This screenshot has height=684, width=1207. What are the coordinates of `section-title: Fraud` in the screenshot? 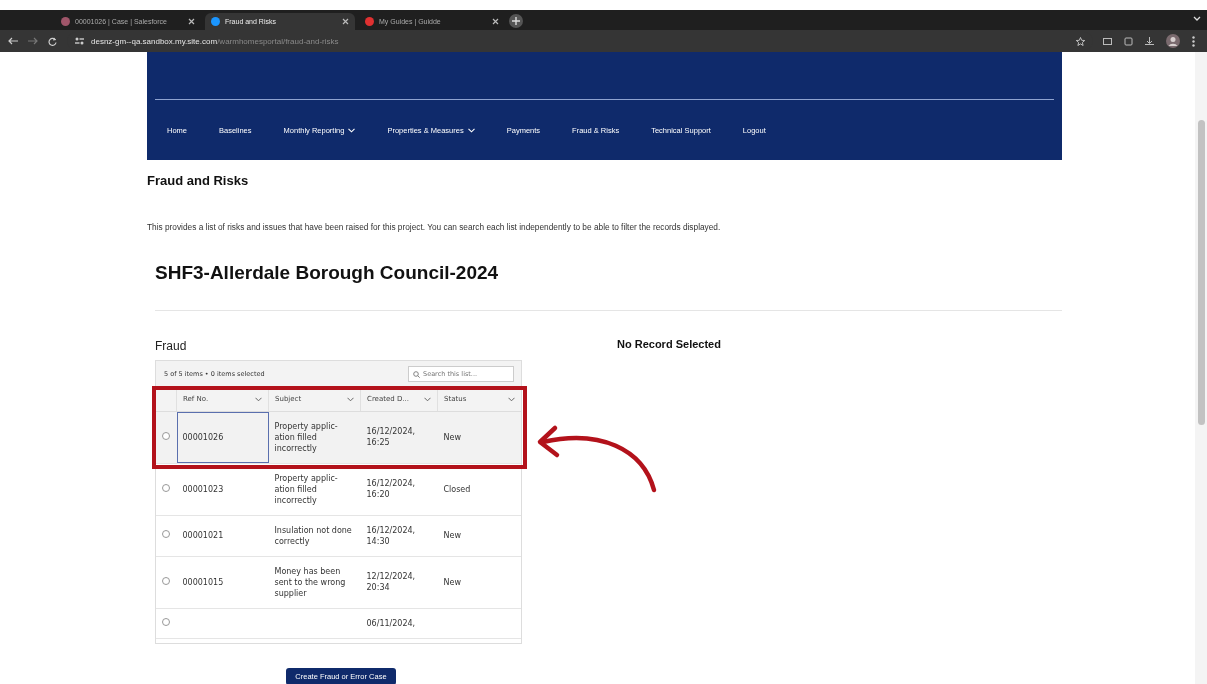 It's located at (171, 346).